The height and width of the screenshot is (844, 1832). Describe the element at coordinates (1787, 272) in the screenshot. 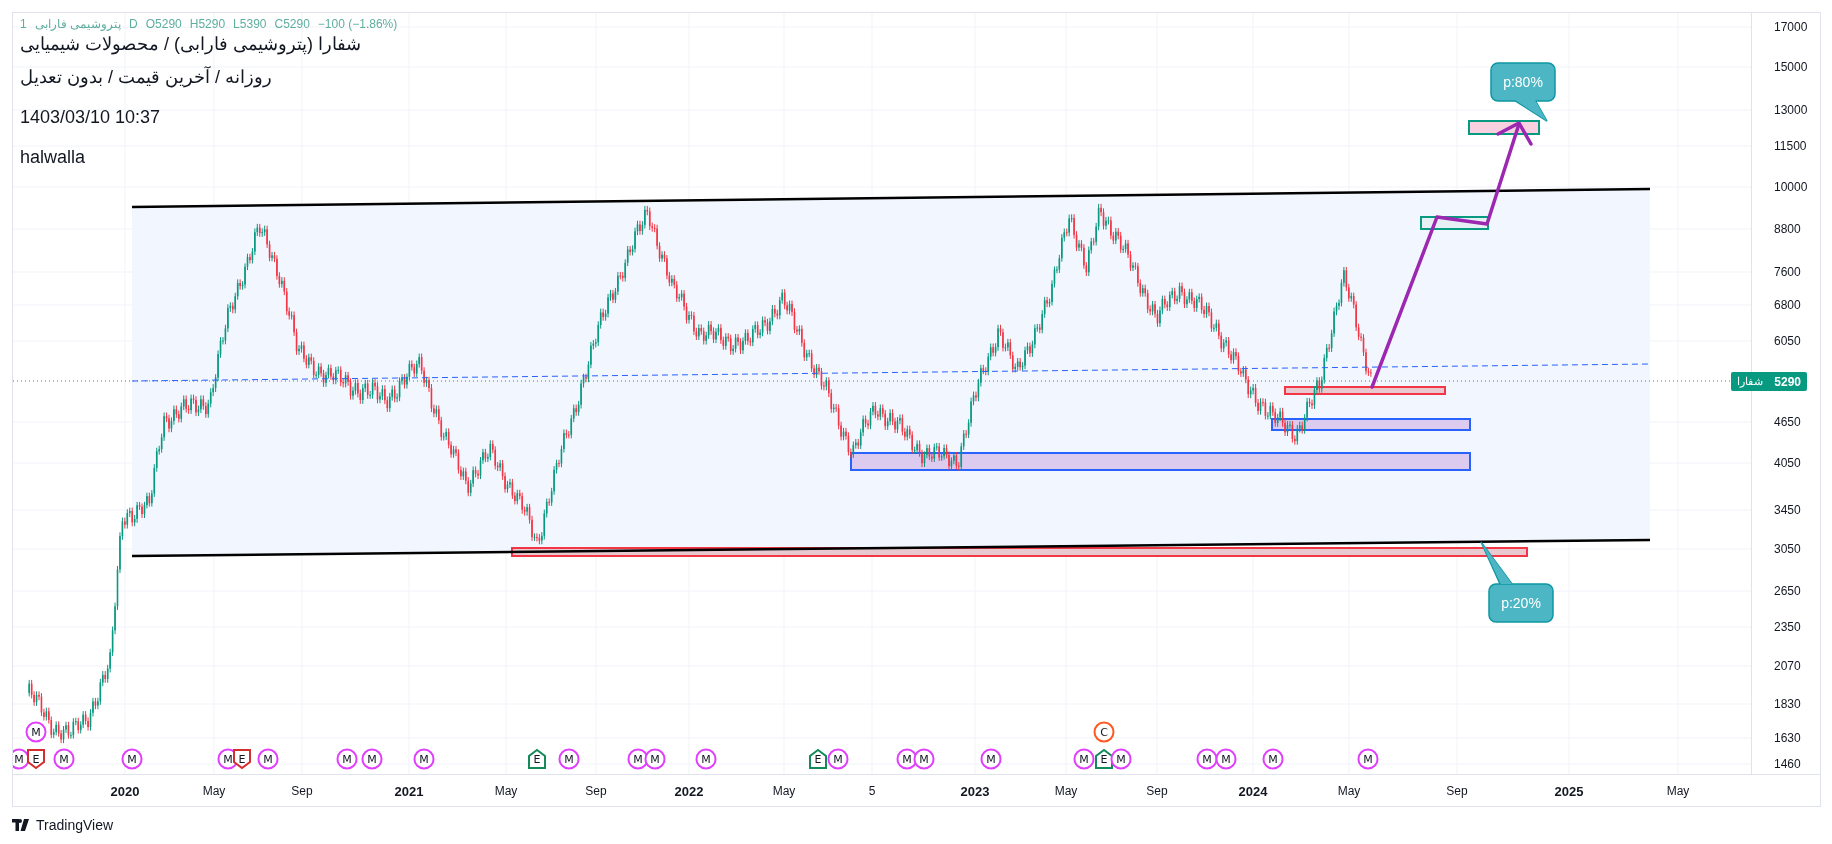

I see `price-tick-label: 7600` at that location.